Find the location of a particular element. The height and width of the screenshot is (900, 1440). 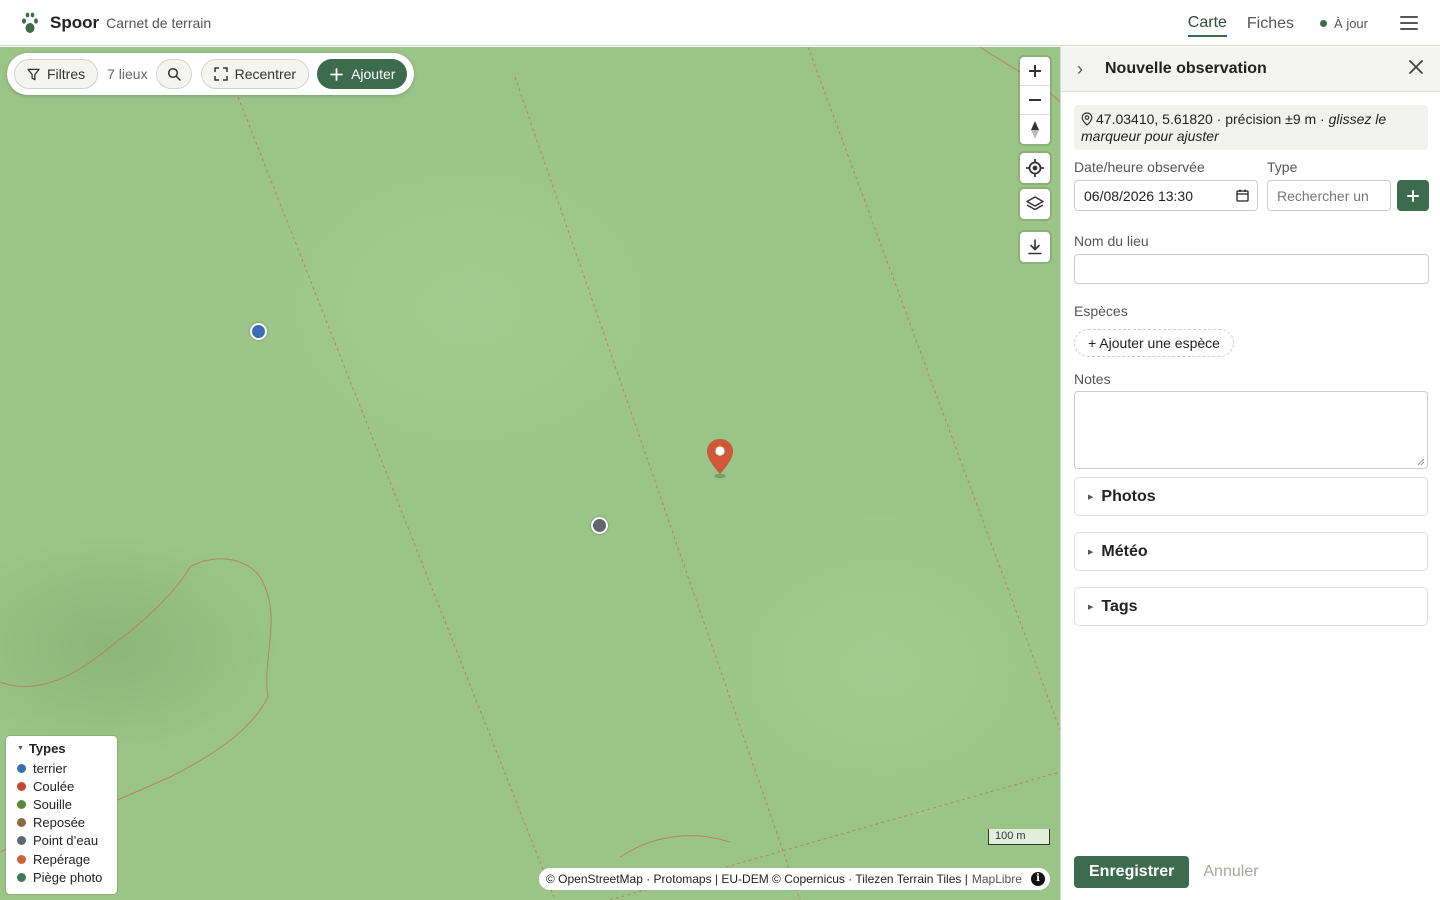

brand: Spoor Carnet de terrain is located at coordinates (115, 23).